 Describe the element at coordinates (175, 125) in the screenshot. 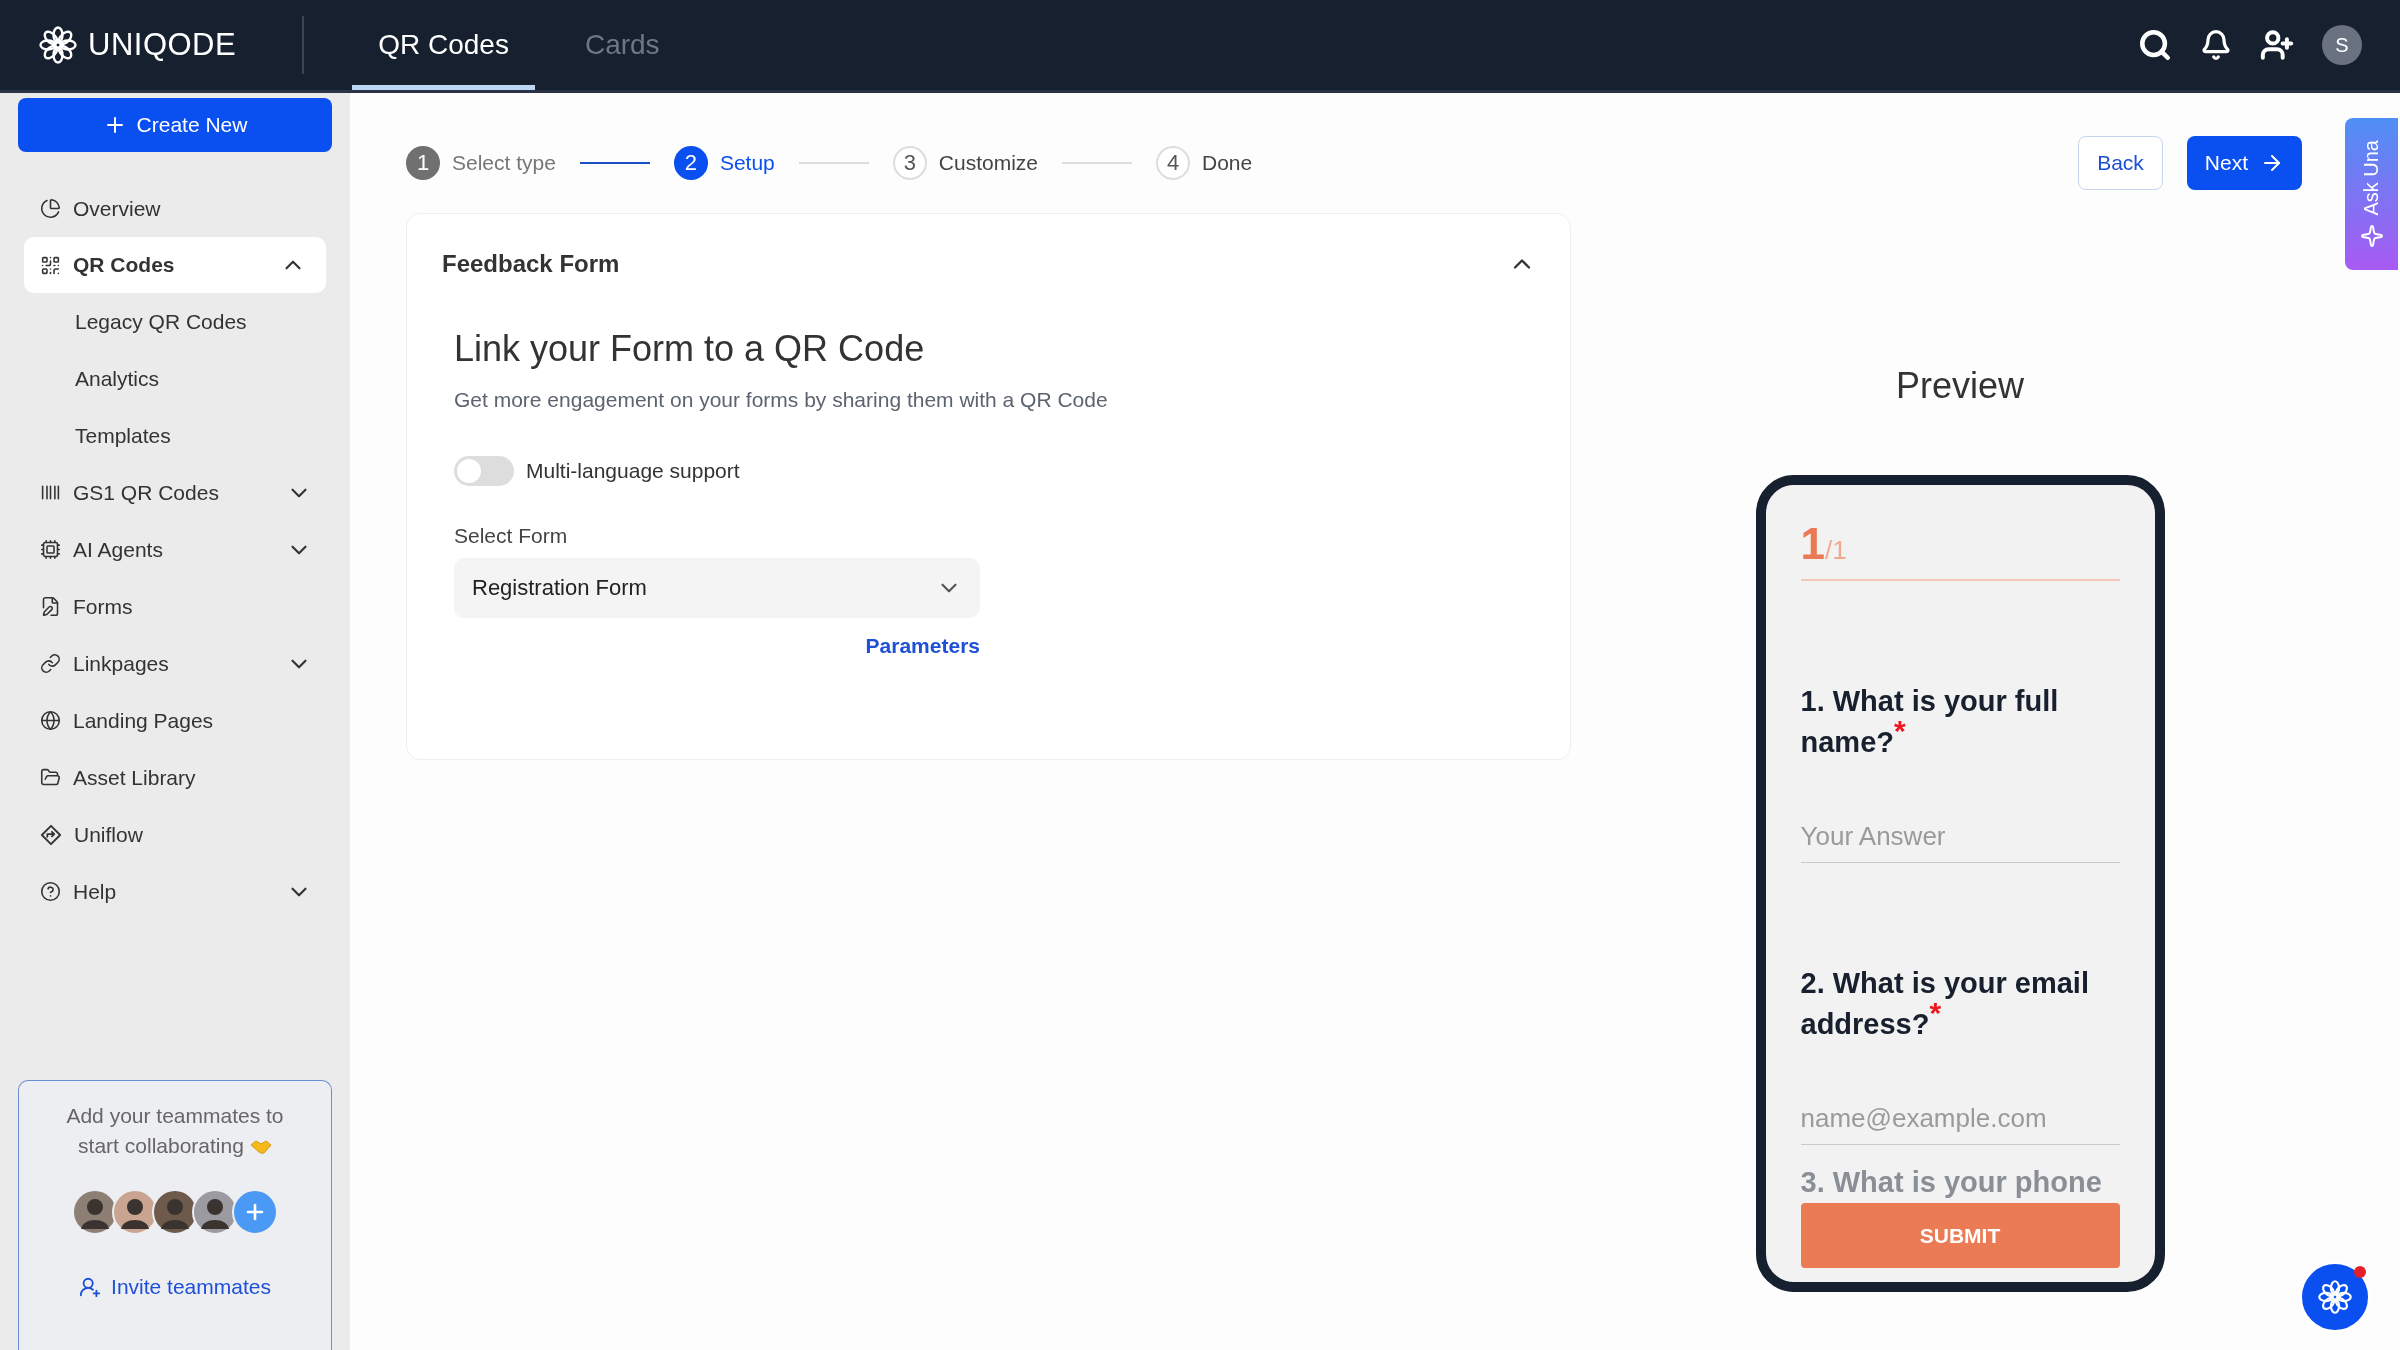

I see `create-new-button: Create New` at that location.